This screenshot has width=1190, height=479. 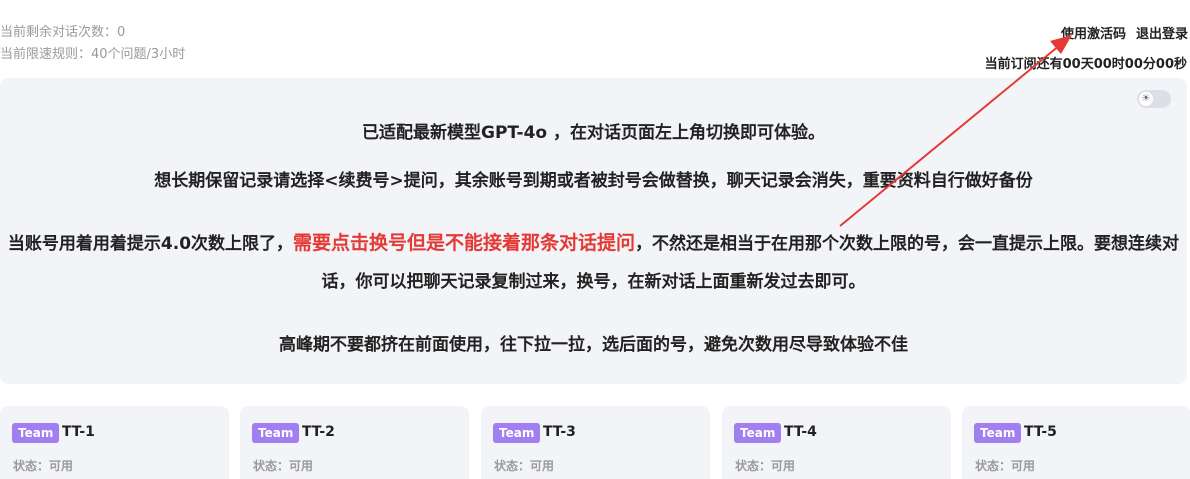 What do you see at coordinates (1093, 34) in the screenshot?
I see `use-activation-code-button: 使用激活码` at bounding box center [1093, 34].